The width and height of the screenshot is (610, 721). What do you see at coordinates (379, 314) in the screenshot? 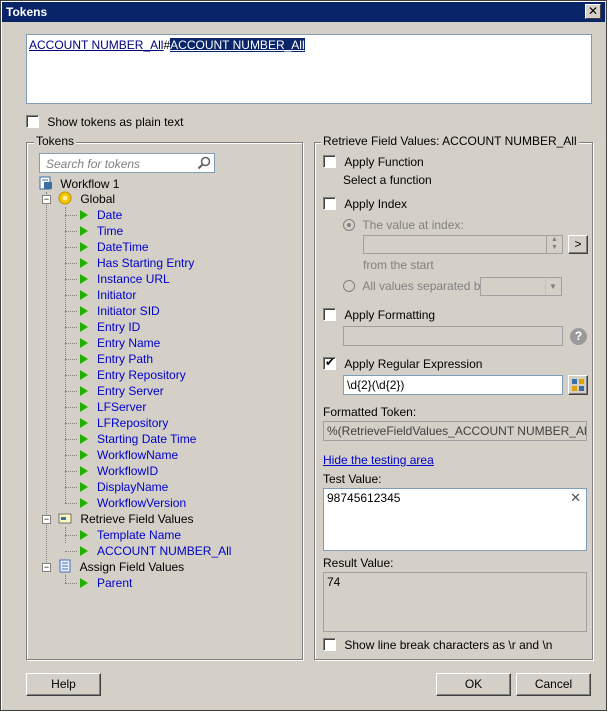
I see `apply-formatting-row: Apply Formatting` at bounding box center [379, 314].